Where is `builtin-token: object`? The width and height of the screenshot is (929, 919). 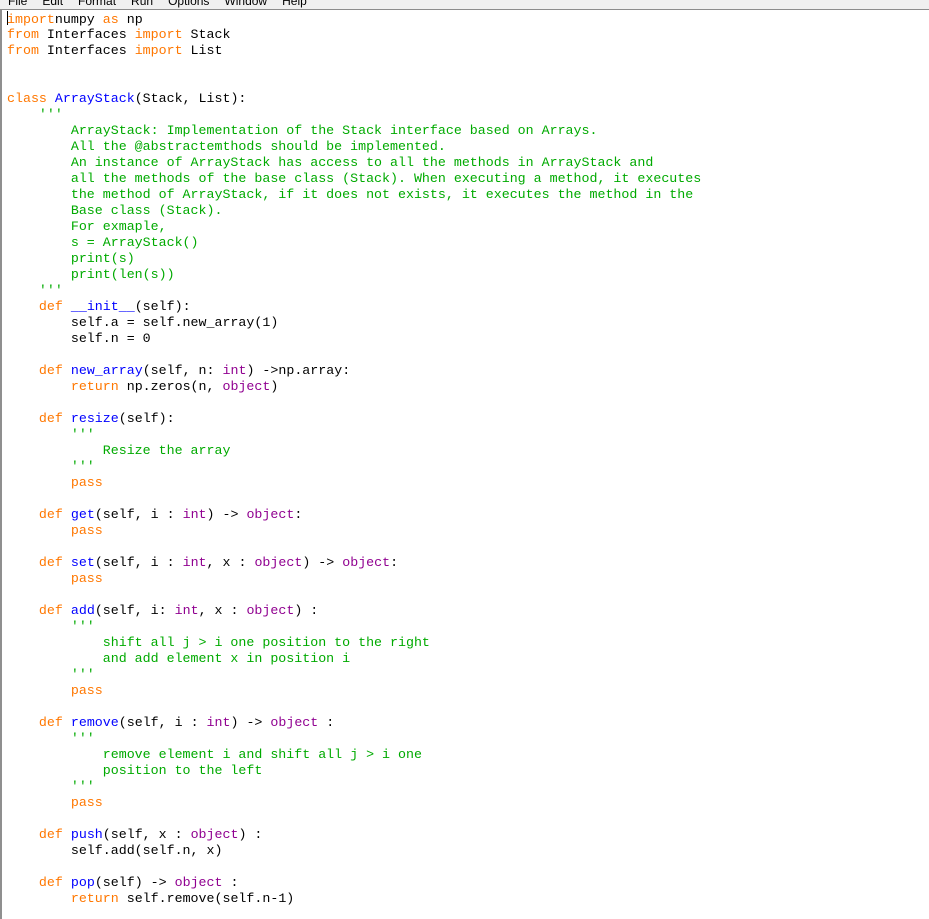 builtin-token: object is located at coordinates (270, 610).